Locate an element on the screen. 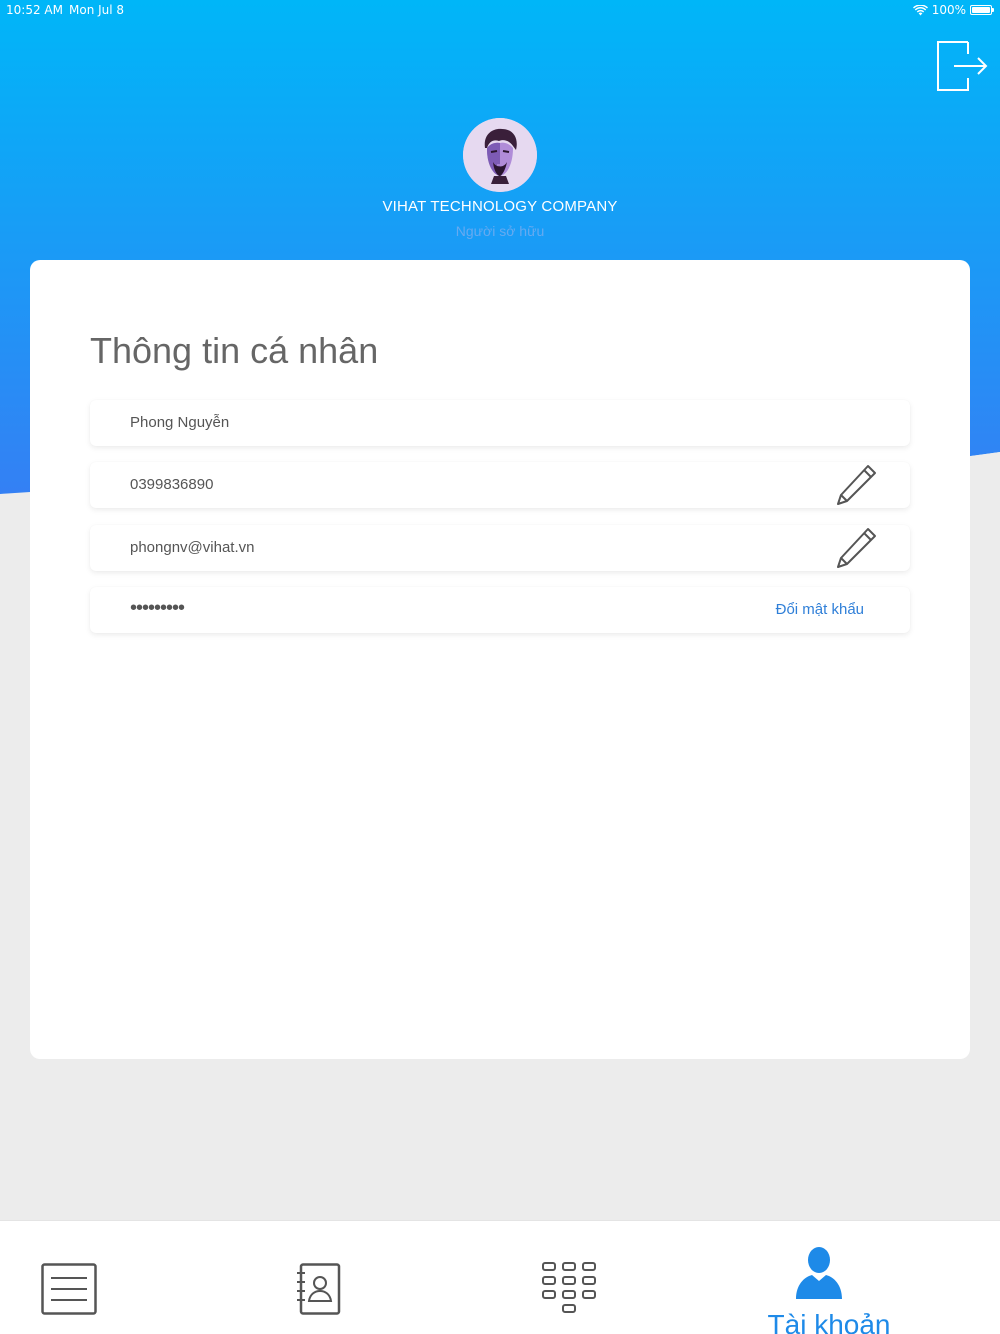 The height and width of the screenshot is (1334, 1000). name-value: Phong Nguyễn is located at coordinates (180, 422).